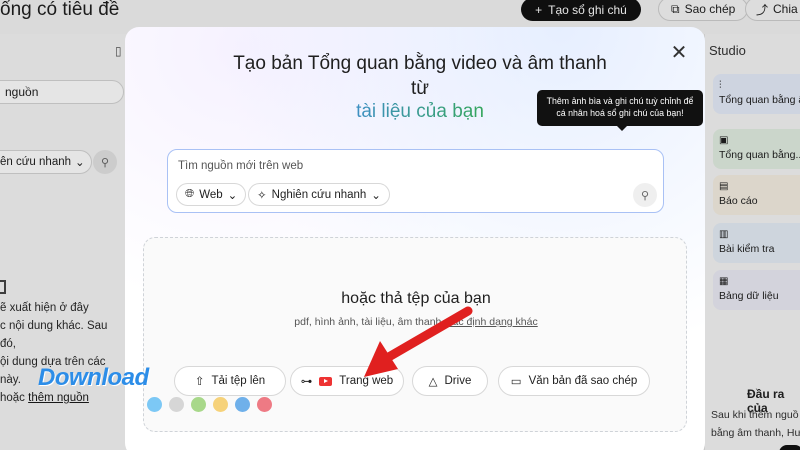  What do you see at coordinates (492, 322) in the screenshot?
I see `other-formats-link: các định dạng khác` at bounding box center [492, 322].